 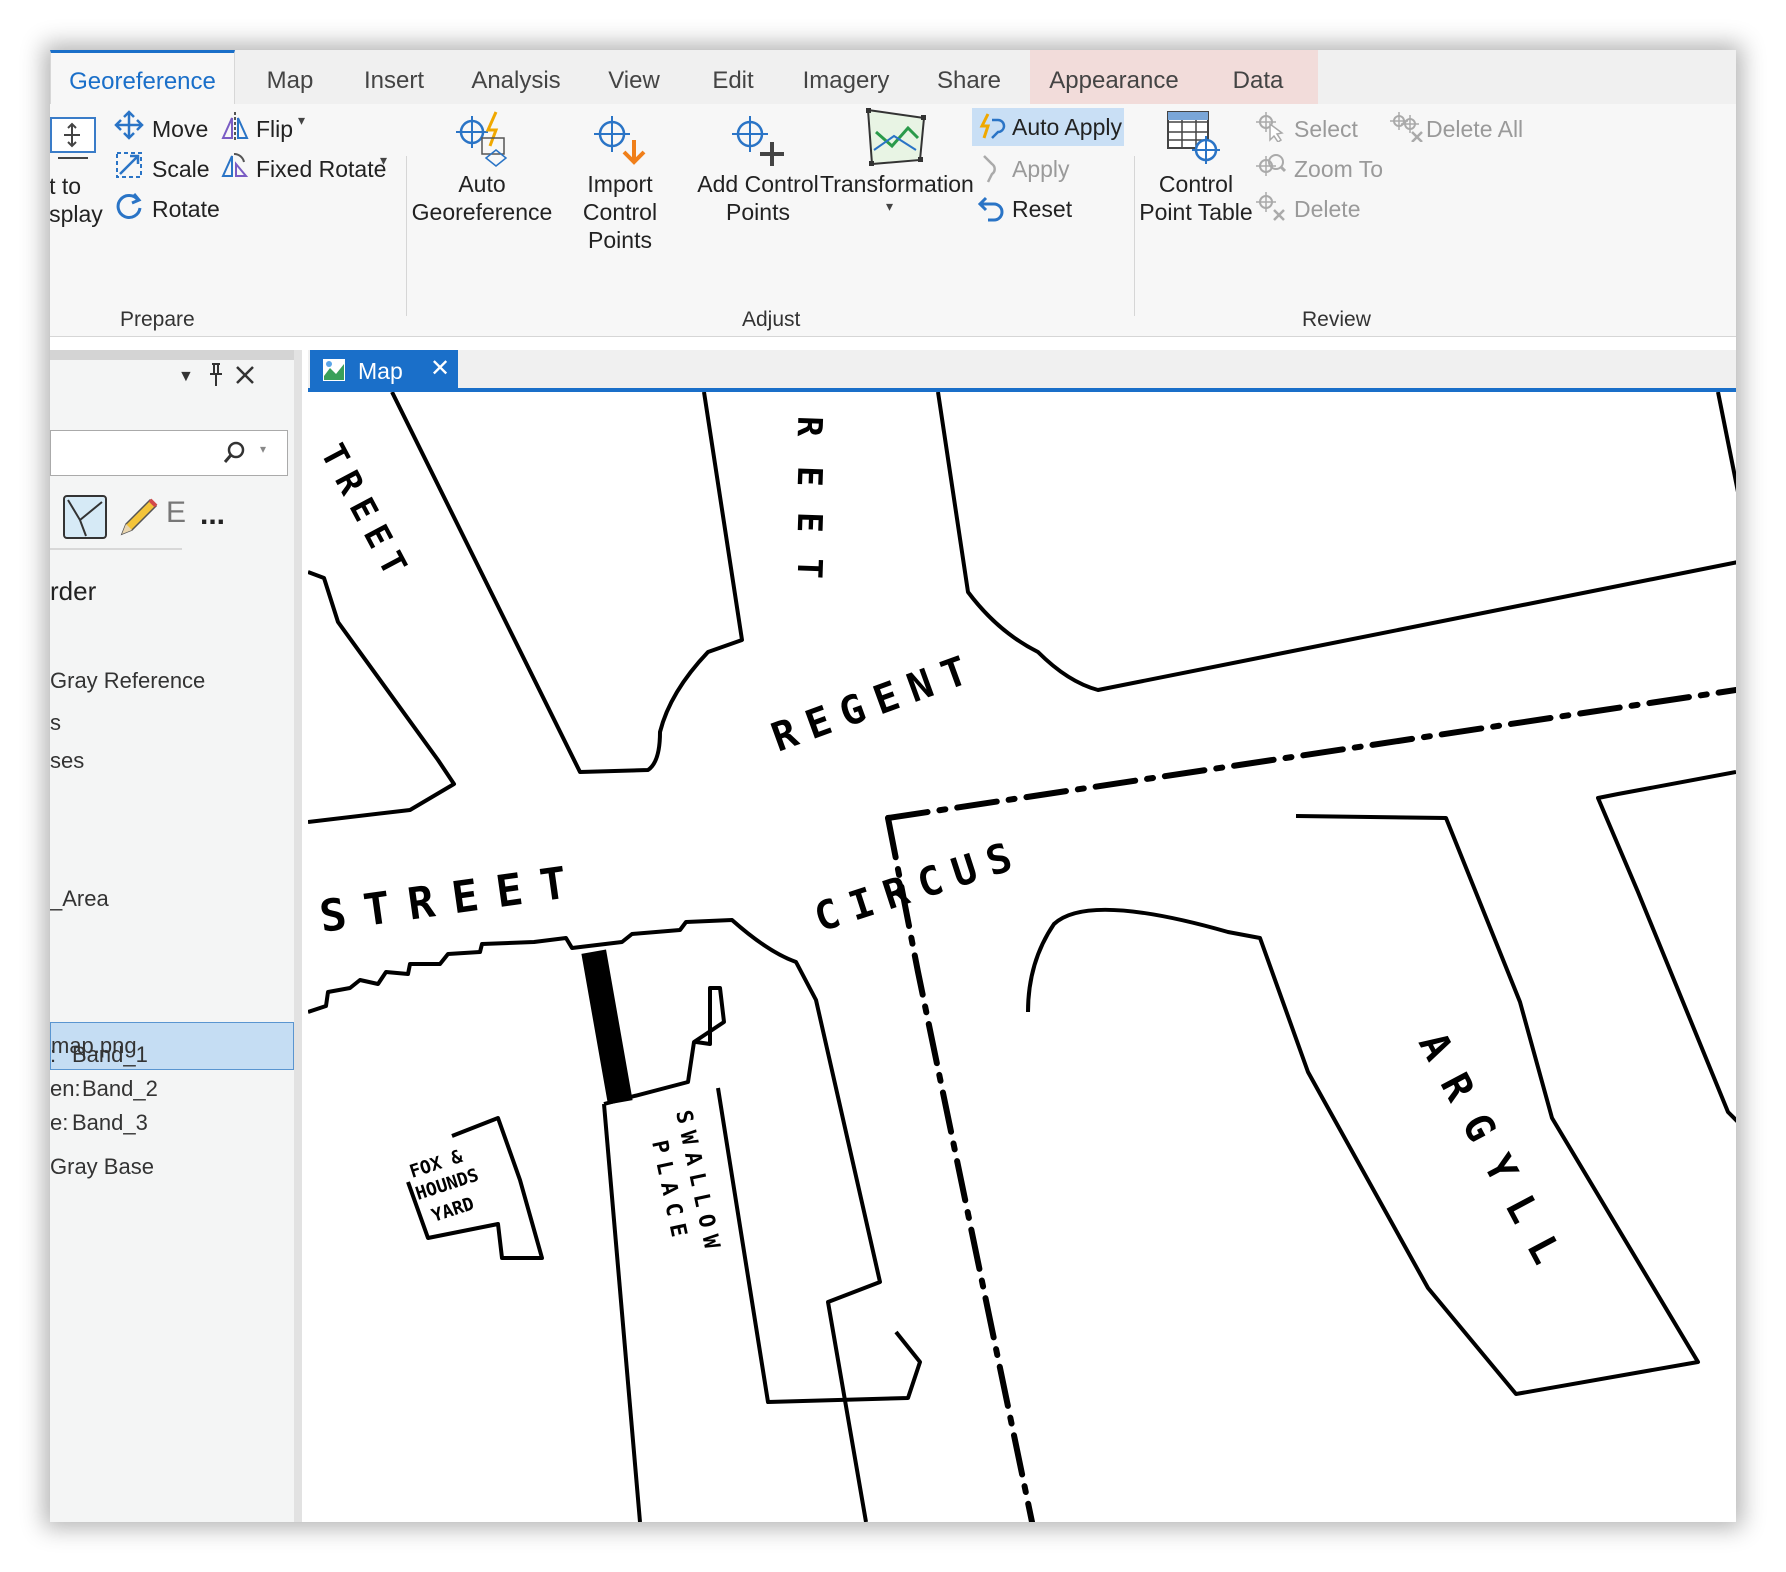 I want to click on band-green-prefix: en:, so click(x=65, y=1088).